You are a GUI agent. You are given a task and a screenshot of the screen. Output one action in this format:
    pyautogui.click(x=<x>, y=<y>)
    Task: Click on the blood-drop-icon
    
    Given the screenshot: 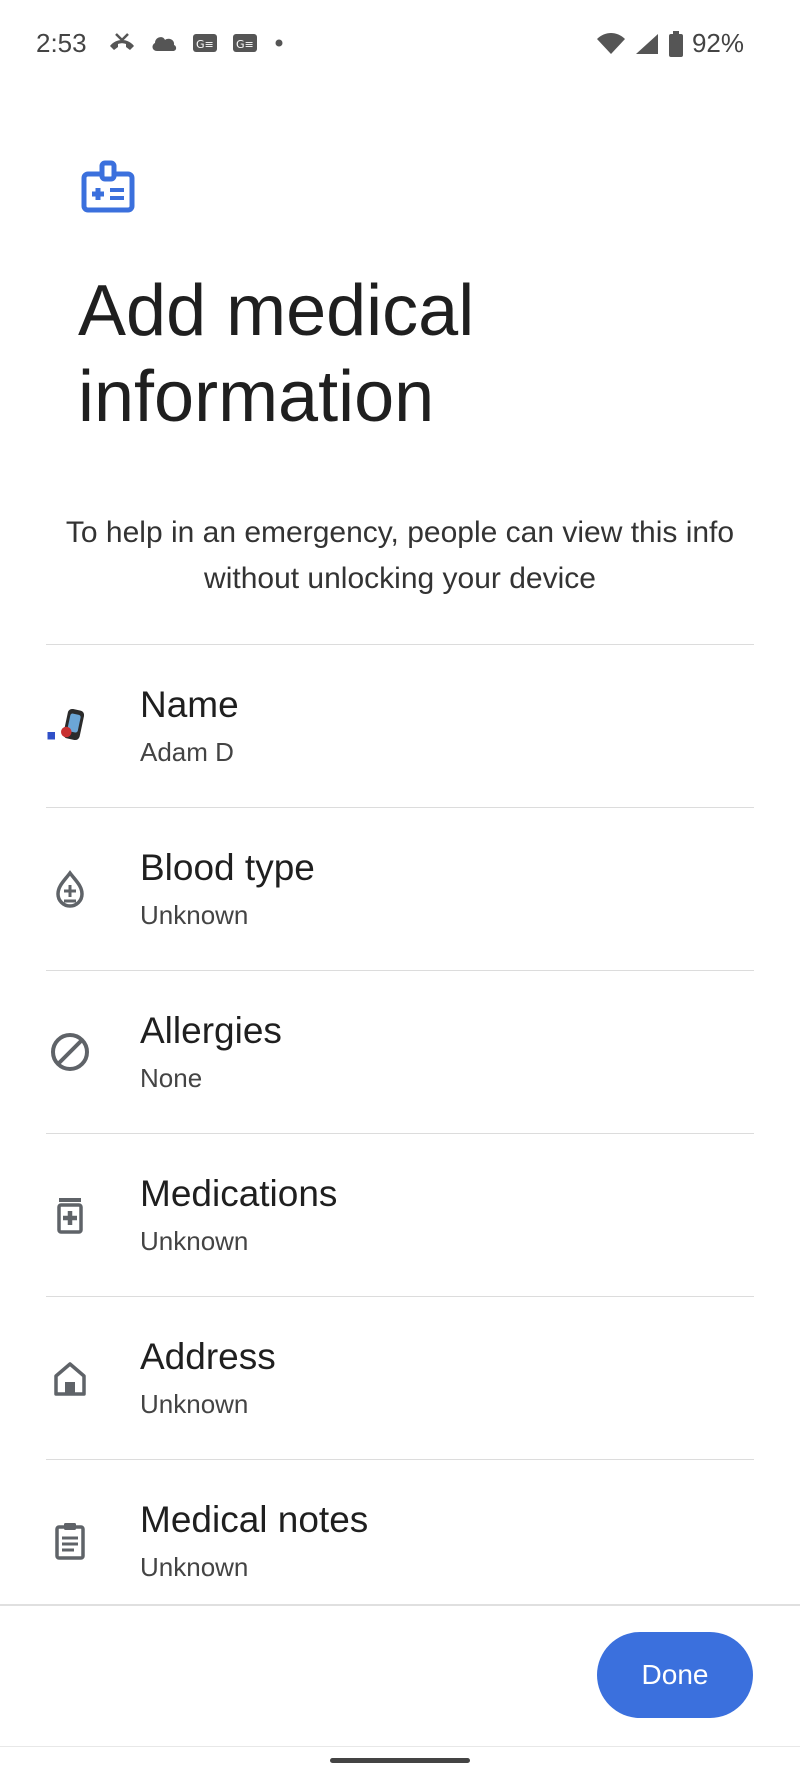 What is the action you would take?
    pyautogui.click(x=70, y=889)
    